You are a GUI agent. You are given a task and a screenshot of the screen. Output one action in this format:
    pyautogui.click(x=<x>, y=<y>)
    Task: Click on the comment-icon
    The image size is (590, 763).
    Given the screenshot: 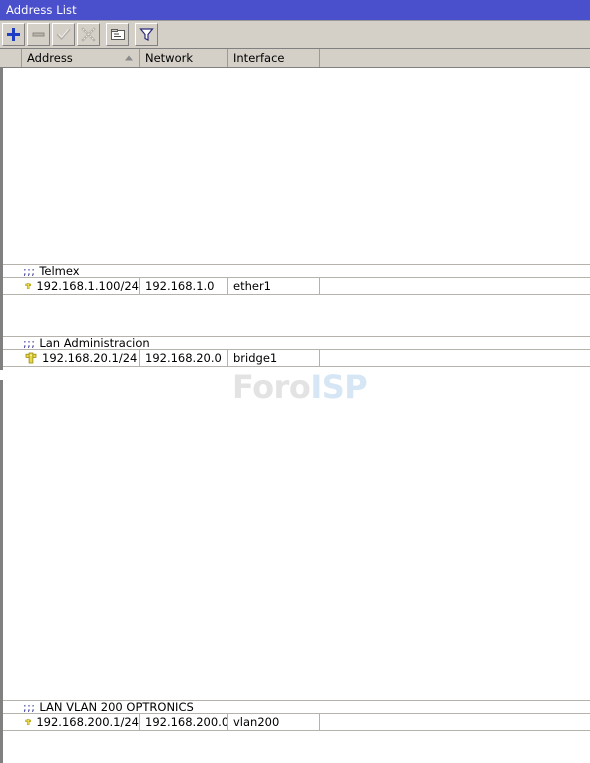 What is the action you would take?
    pyautogui.click(x=117, y=34)
    